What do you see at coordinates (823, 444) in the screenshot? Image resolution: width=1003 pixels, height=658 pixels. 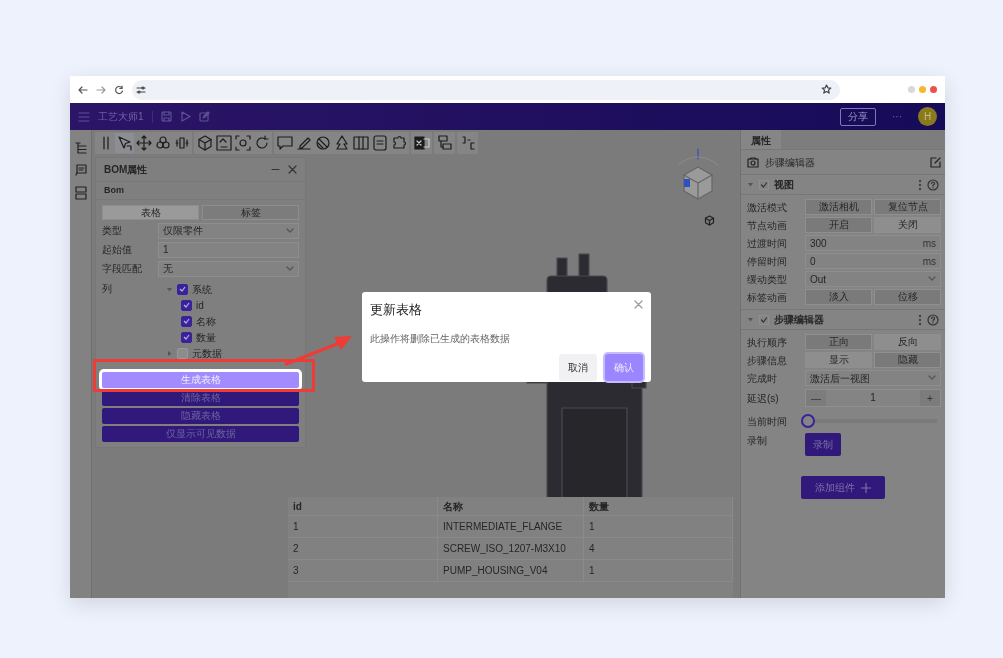 I see `record-button: 录制` at bounding box center [823, 444].